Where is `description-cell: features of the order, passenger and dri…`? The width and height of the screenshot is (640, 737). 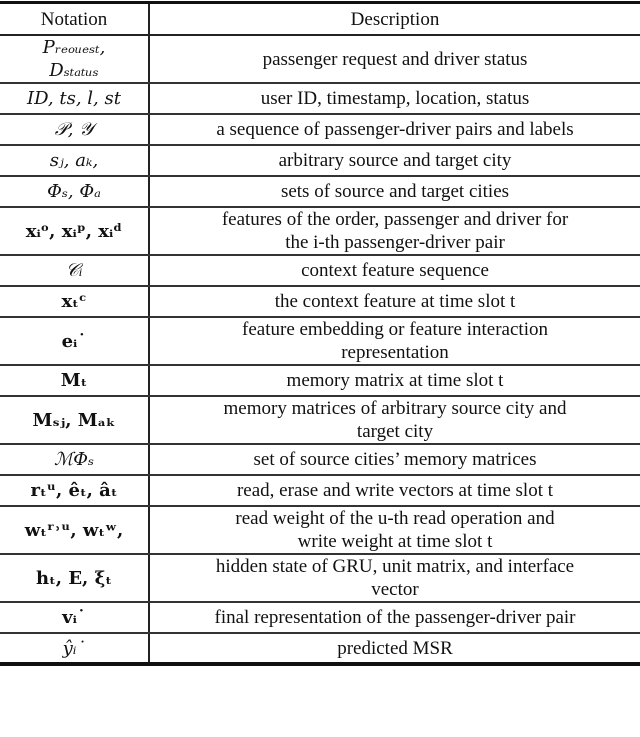 description-cell: features of the order, passenger and dri… is located at coordinates (394, 231).